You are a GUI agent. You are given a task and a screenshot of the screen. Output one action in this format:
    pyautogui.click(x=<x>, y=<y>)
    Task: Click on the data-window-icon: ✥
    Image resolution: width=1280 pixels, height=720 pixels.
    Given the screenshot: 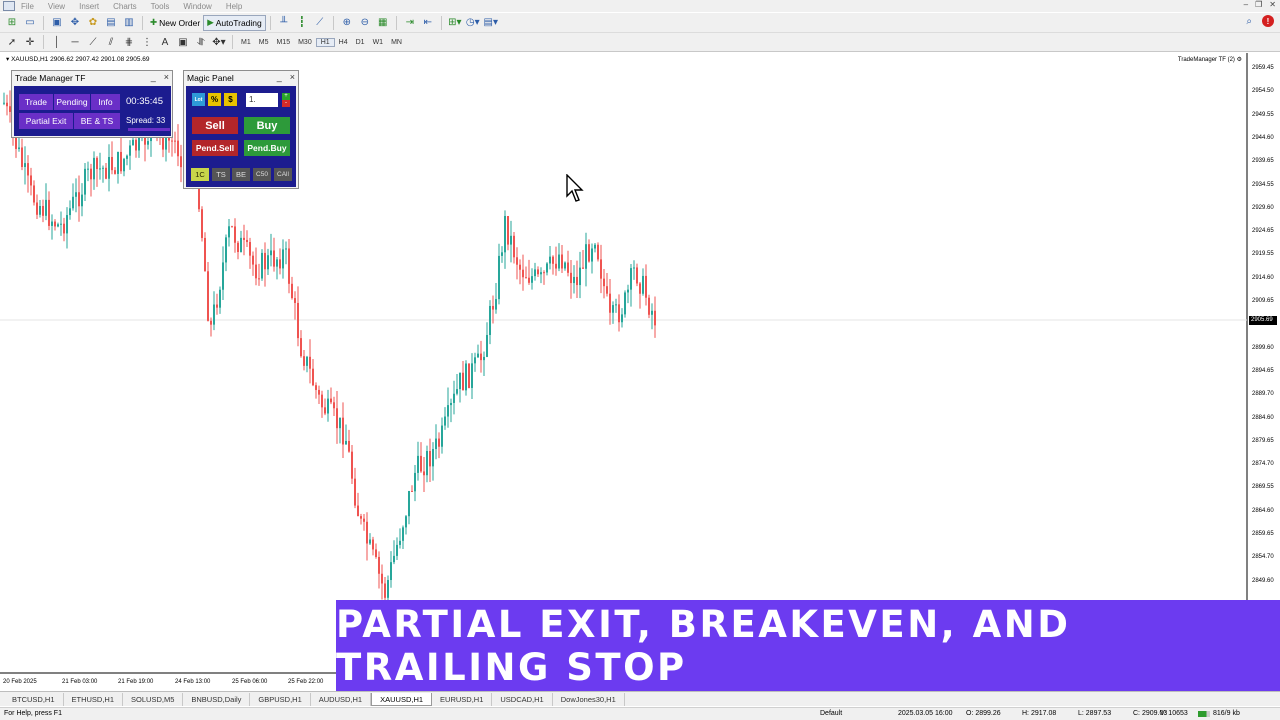 What is the action you would take?
    pyautogui.click(x=75, y=23)
    